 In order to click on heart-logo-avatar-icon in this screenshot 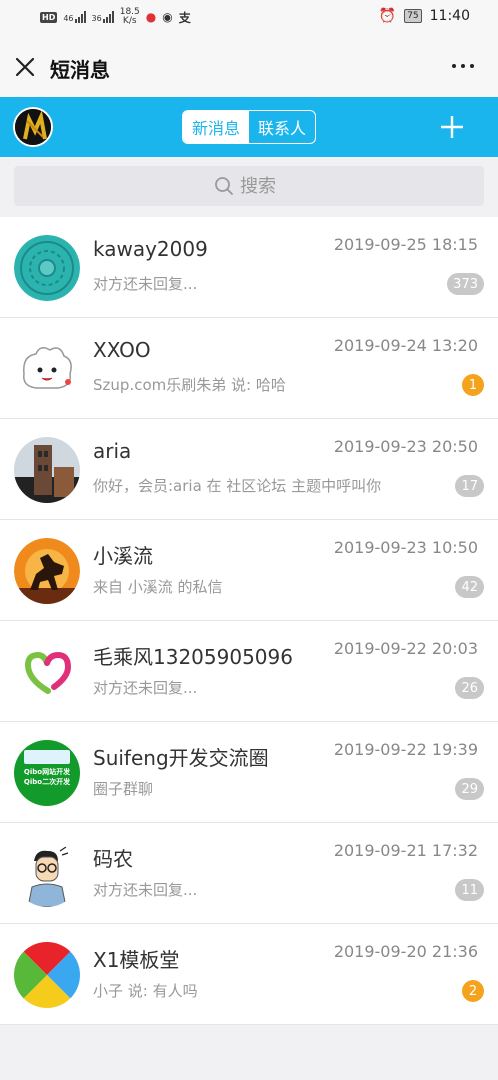, I will do `click(47, 672)`.